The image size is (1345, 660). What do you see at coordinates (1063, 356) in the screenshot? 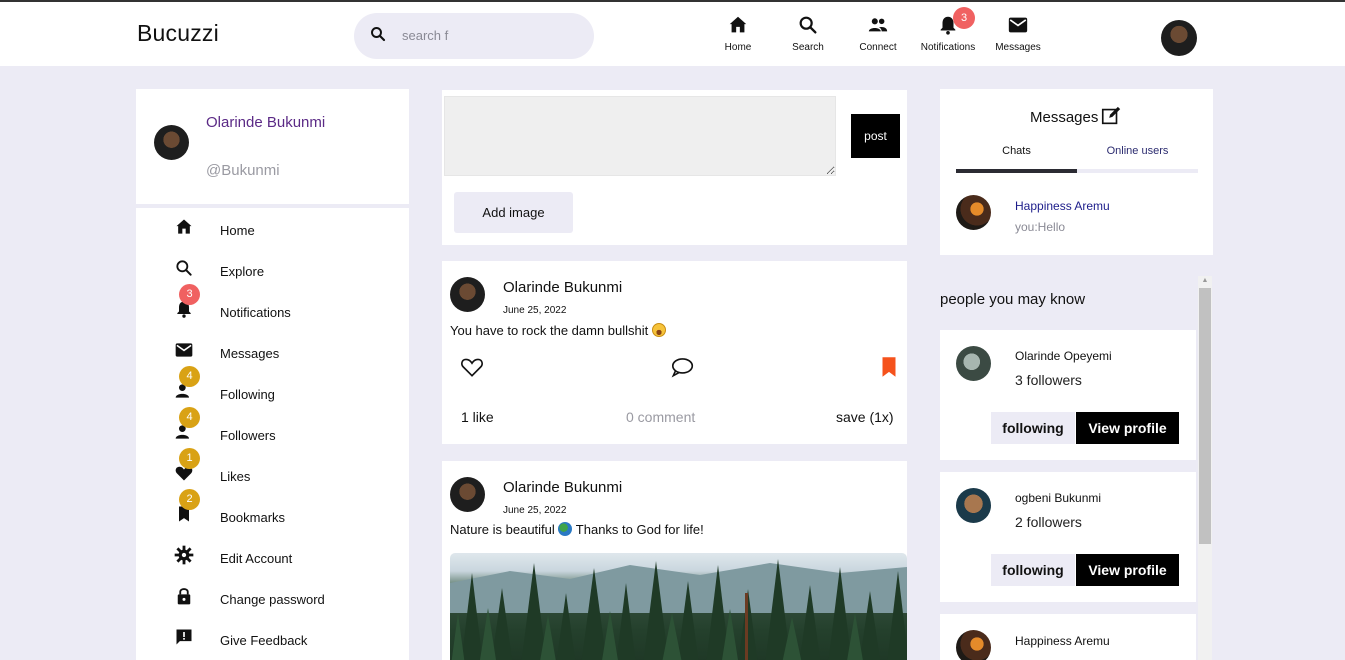
I see `person-name: Olarinde Opeyemi` at bounding box center [1063, 356].